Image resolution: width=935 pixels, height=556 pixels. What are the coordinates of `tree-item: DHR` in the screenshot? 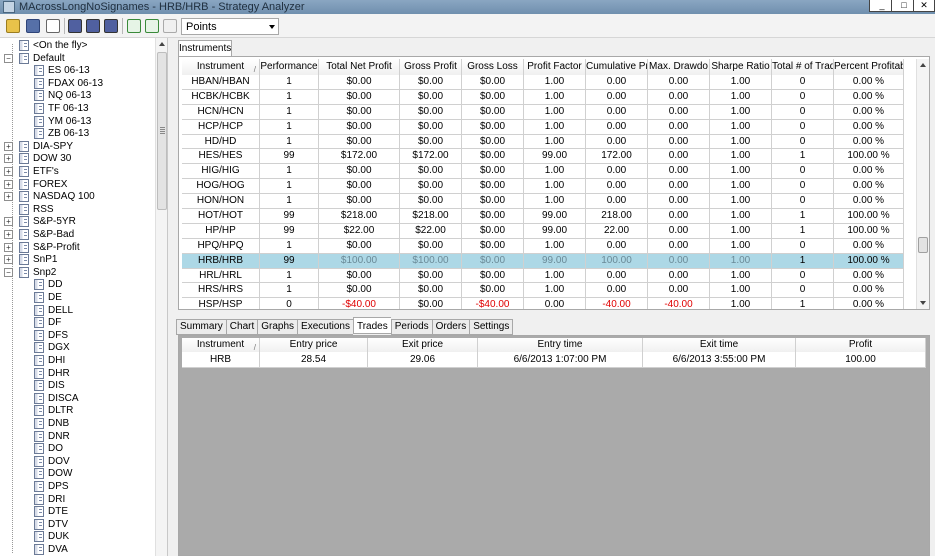 It's located at (77, 373).